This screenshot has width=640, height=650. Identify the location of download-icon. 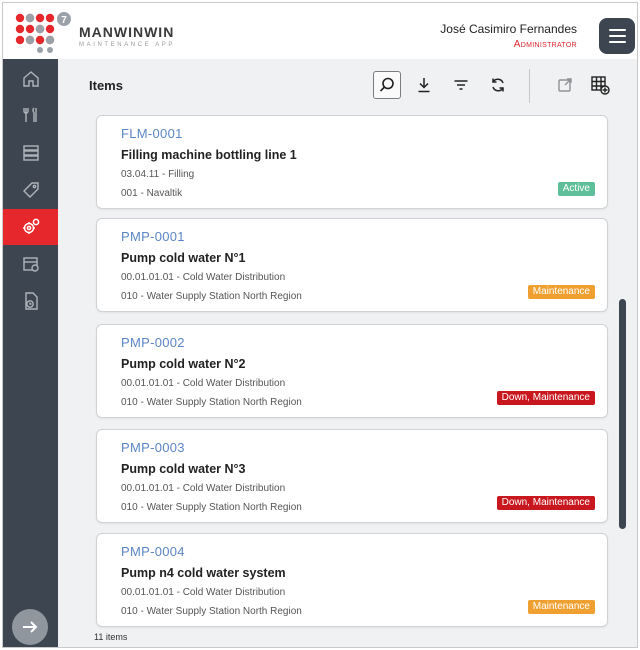
(424, 85).